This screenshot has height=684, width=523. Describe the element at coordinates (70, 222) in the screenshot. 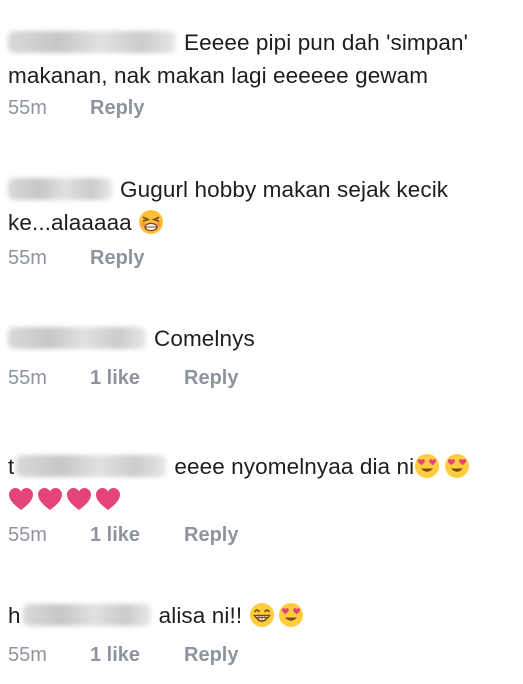

I see `comment-line: ke...alaaaaa` at that location.